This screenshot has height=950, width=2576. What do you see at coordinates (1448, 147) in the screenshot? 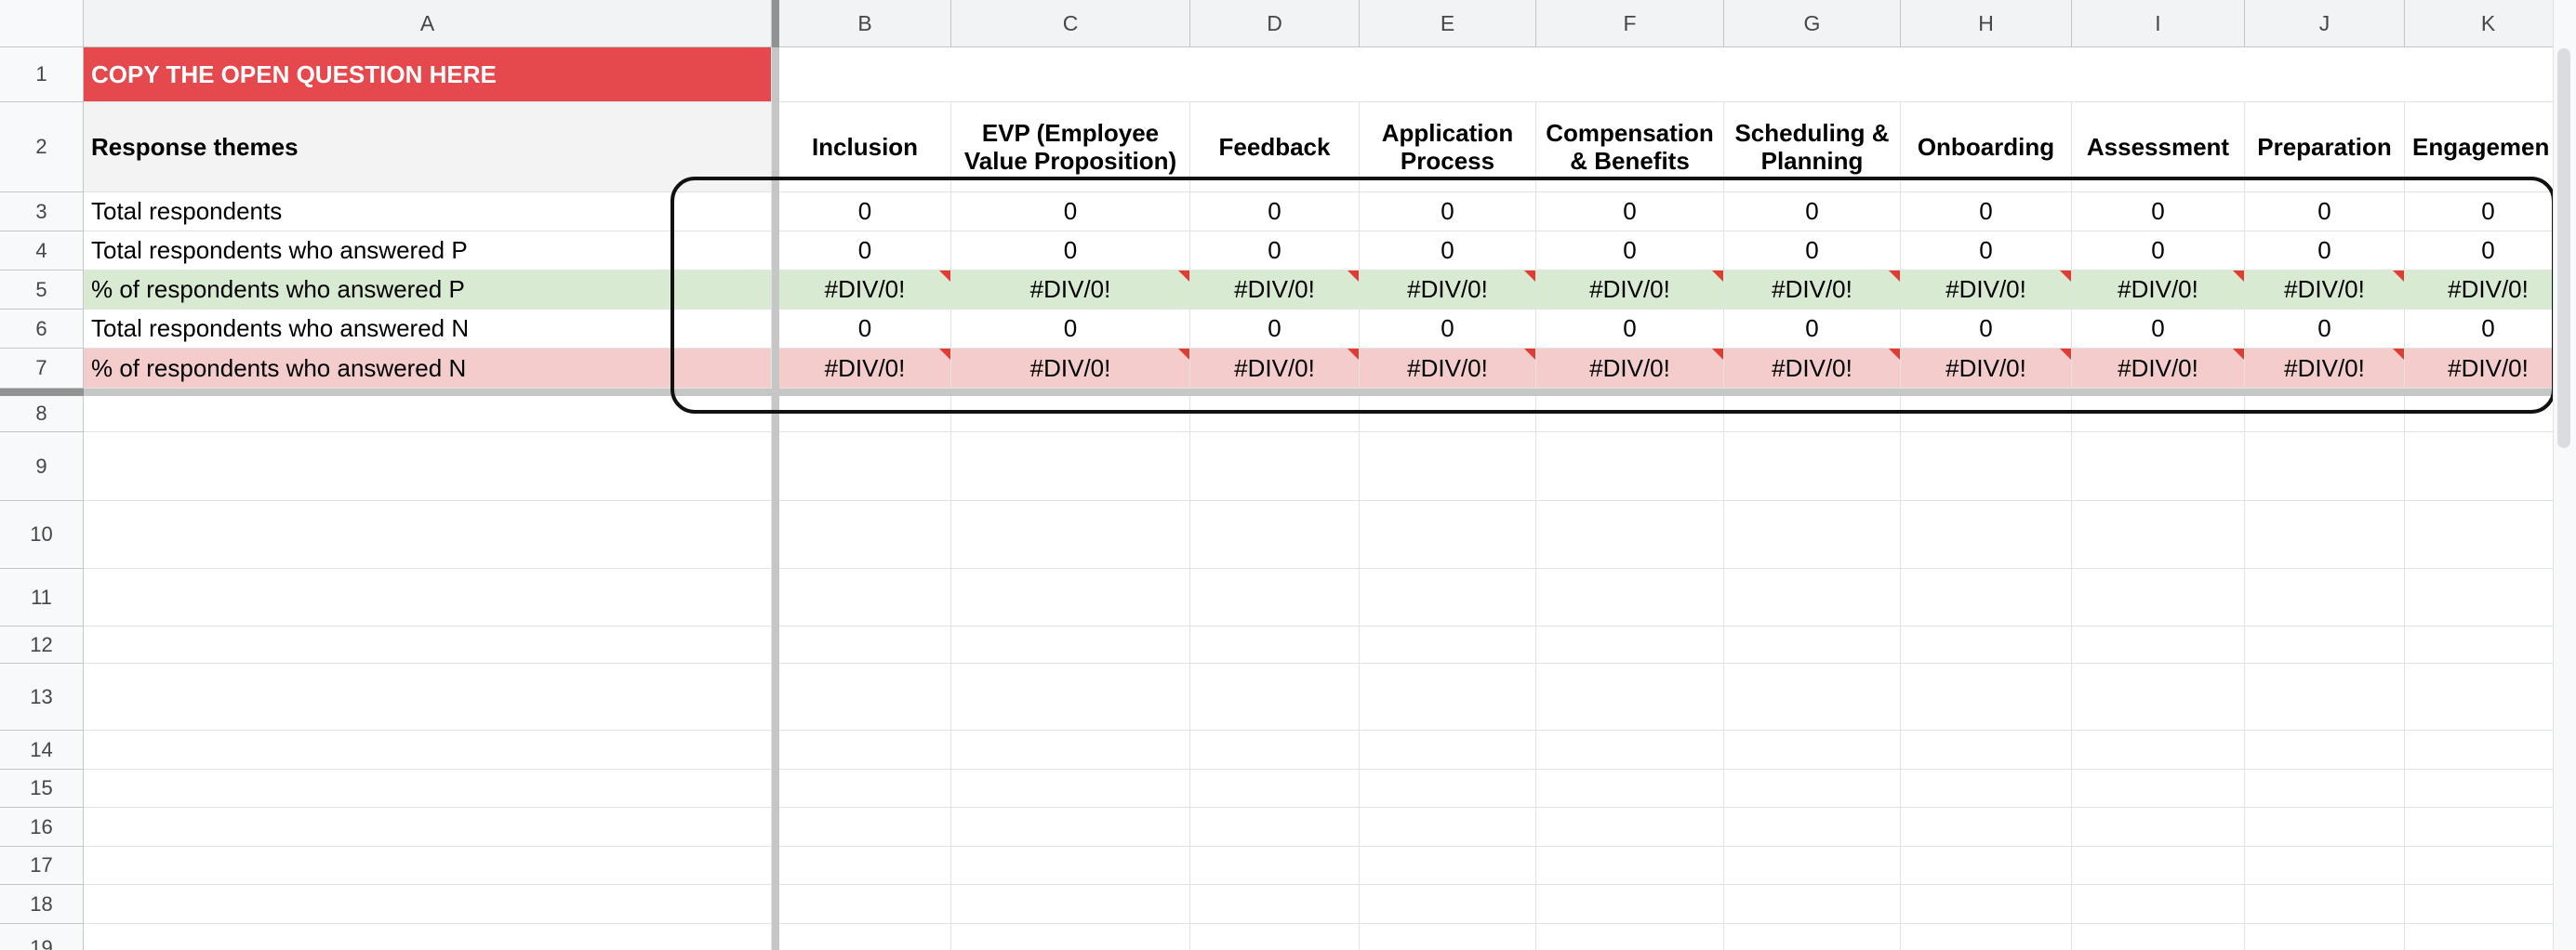
I see `theme-header-application-process: Application Process` at bounding box center [1448, 147].